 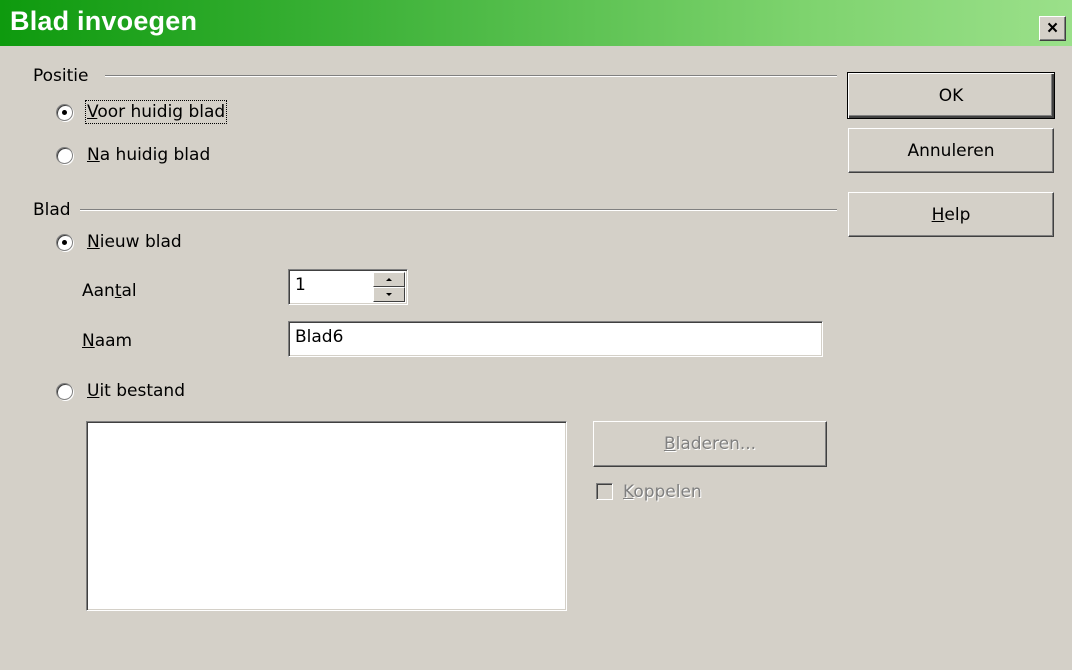 I want to click on radio-new-sheet, so click(x=64, y=242).